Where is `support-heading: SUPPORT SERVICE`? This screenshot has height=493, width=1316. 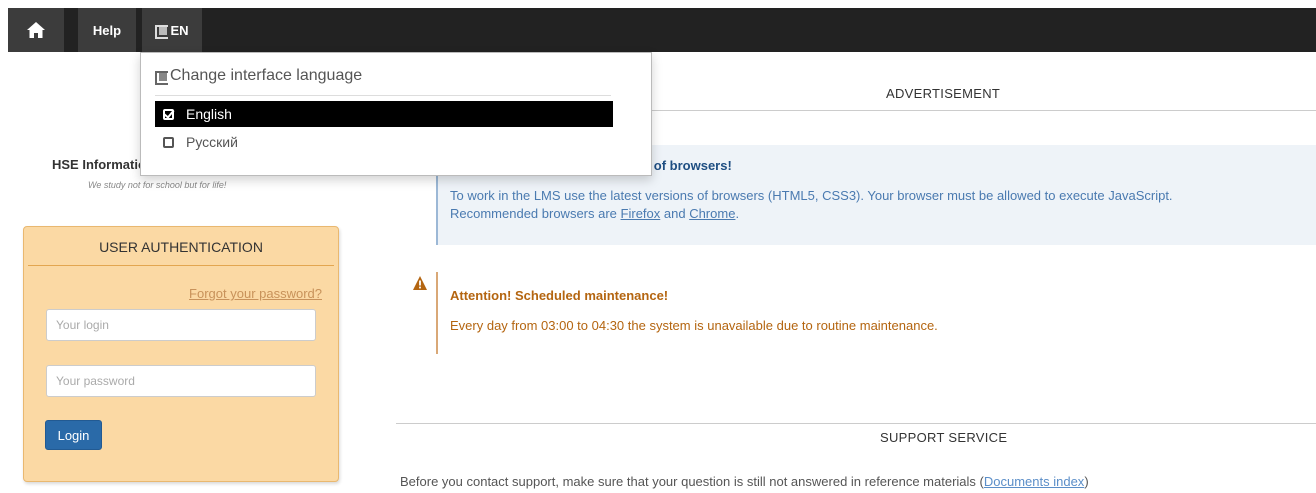
support-heading: SUPPORT SERVICE is located at coordinates (944, 437).